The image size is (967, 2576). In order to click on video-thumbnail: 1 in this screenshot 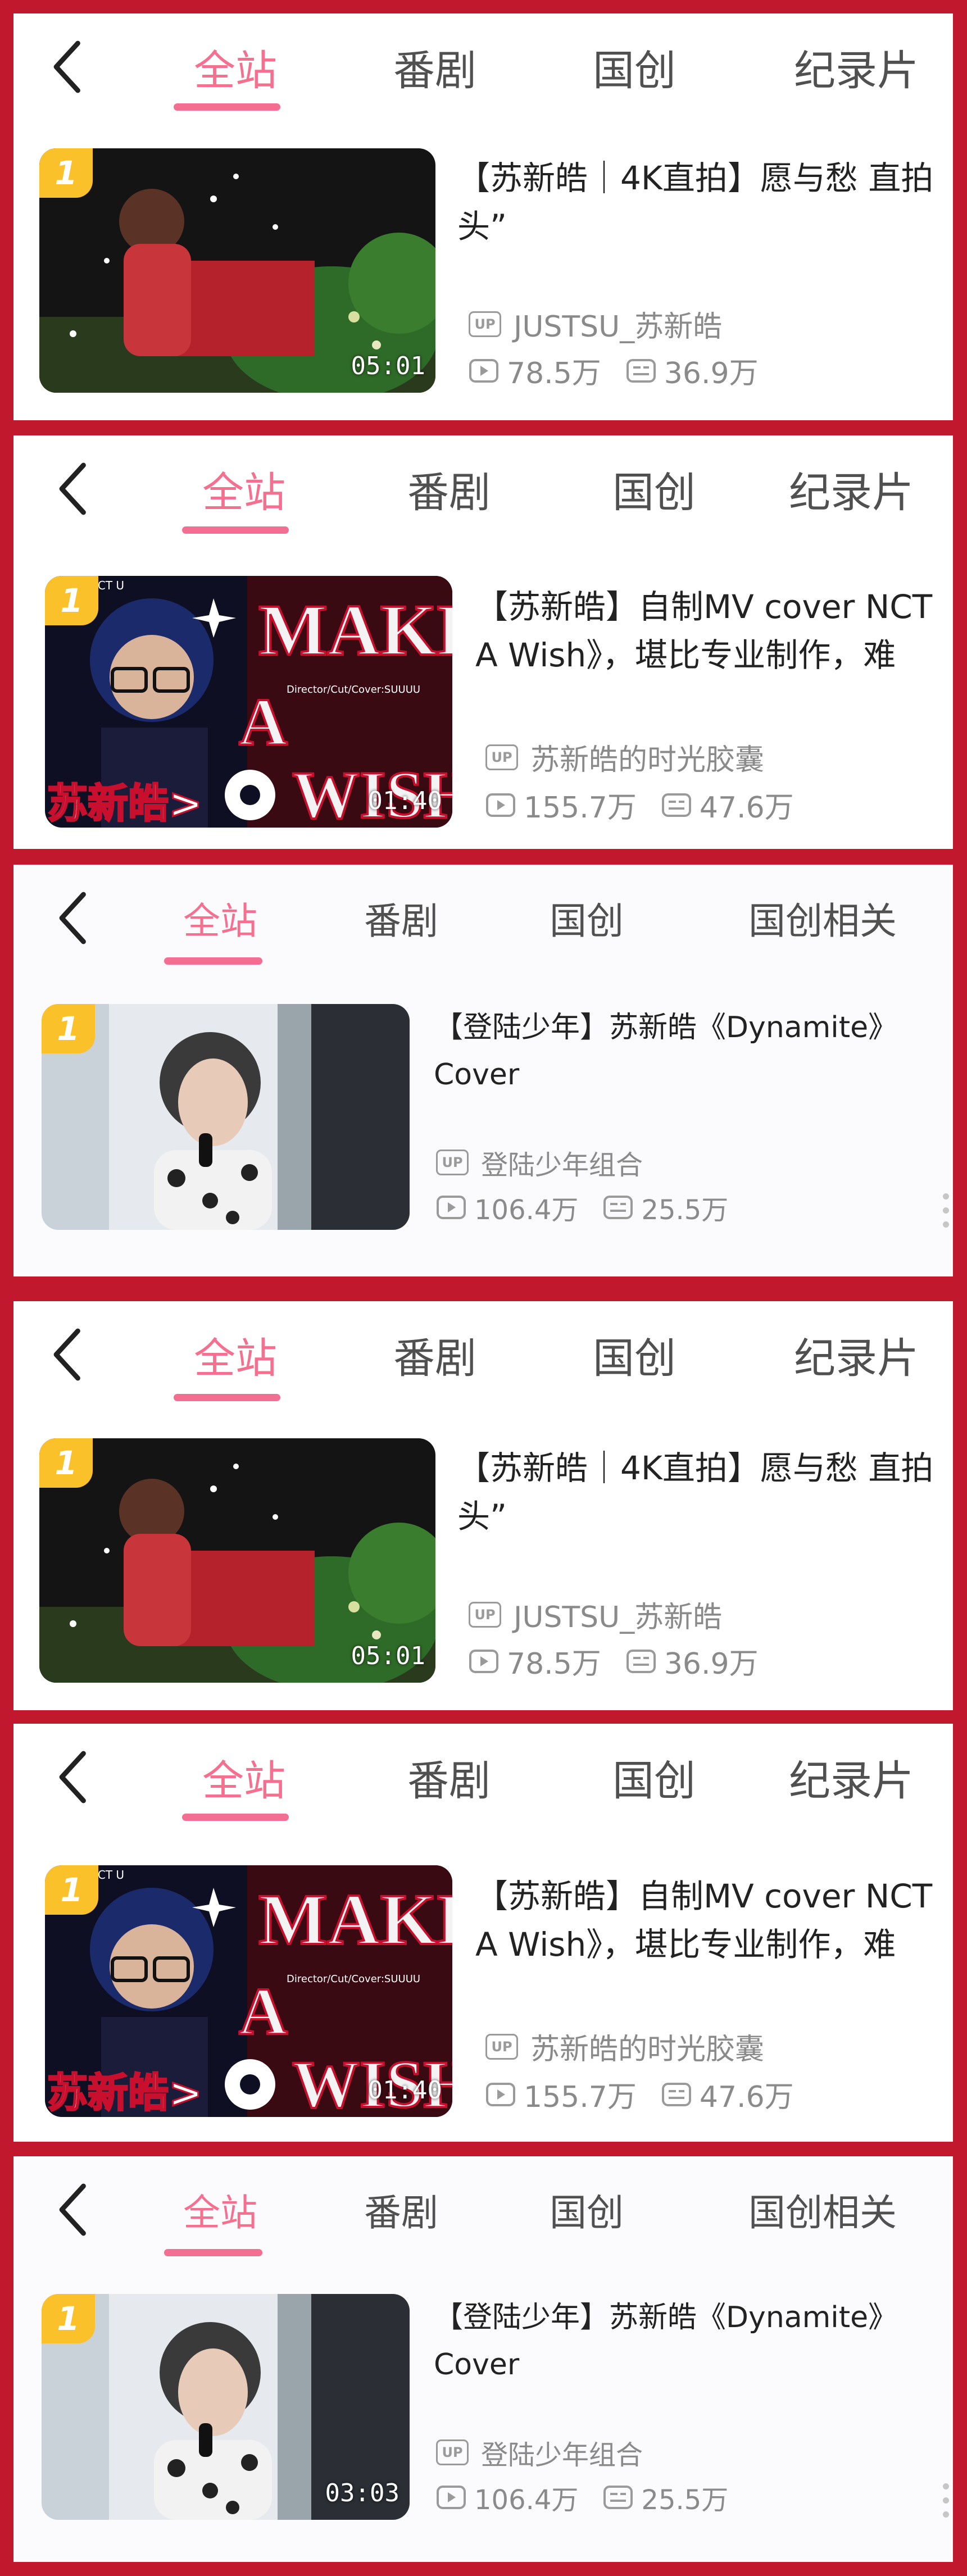, I will do `click(226, 1117)`.